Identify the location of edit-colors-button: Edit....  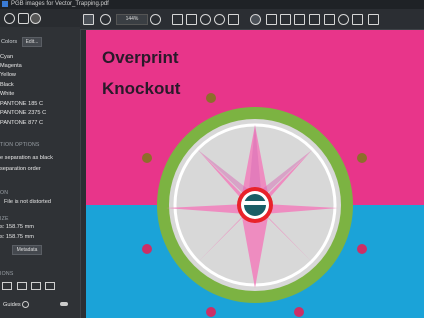
(32, 42).